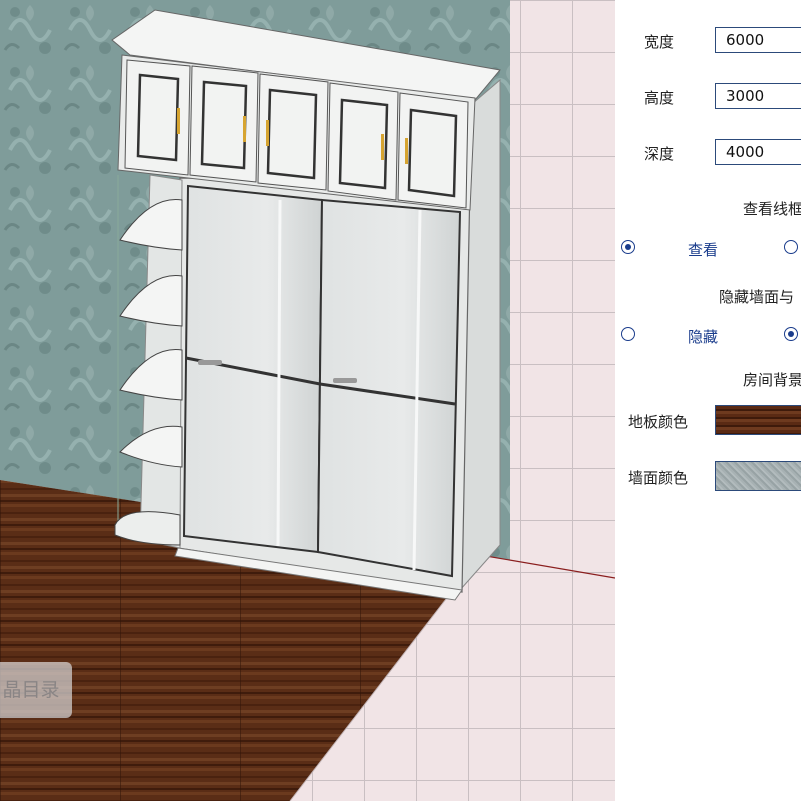 The width and height of the screenshot is (801, 801). What do you see at coordinates (659, 154) in the screenshot?
I see `depth-label: 深度` at bounding box center [659, 154].